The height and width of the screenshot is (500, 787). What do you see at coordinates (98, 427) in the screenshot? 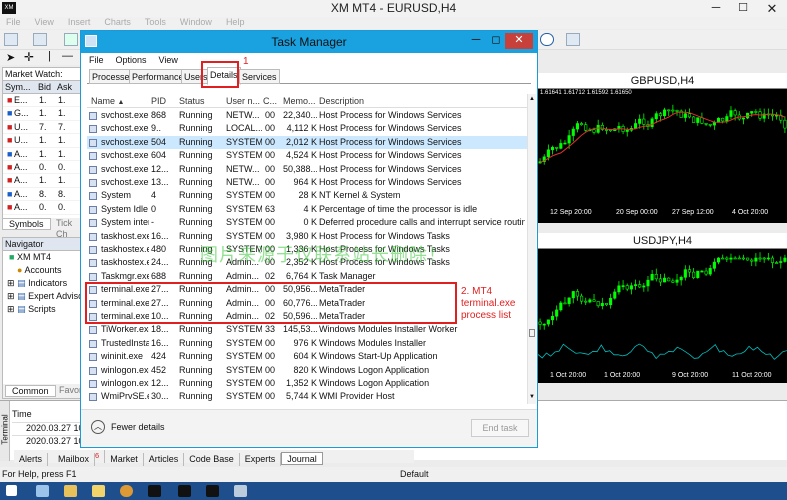
I see `chevron-up-icon: ︿` at bounding box center [98, 427].